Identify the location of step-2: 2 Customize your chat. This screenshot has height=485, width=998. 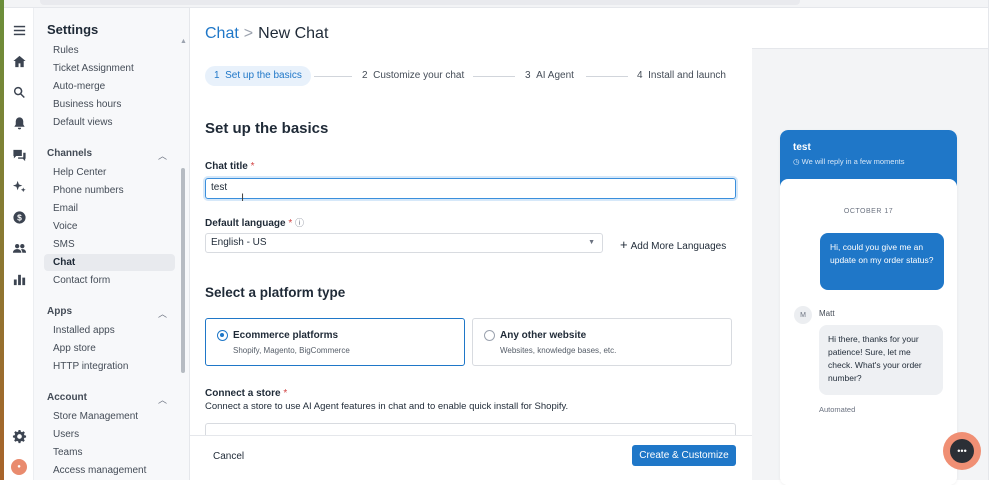
(413, 75).